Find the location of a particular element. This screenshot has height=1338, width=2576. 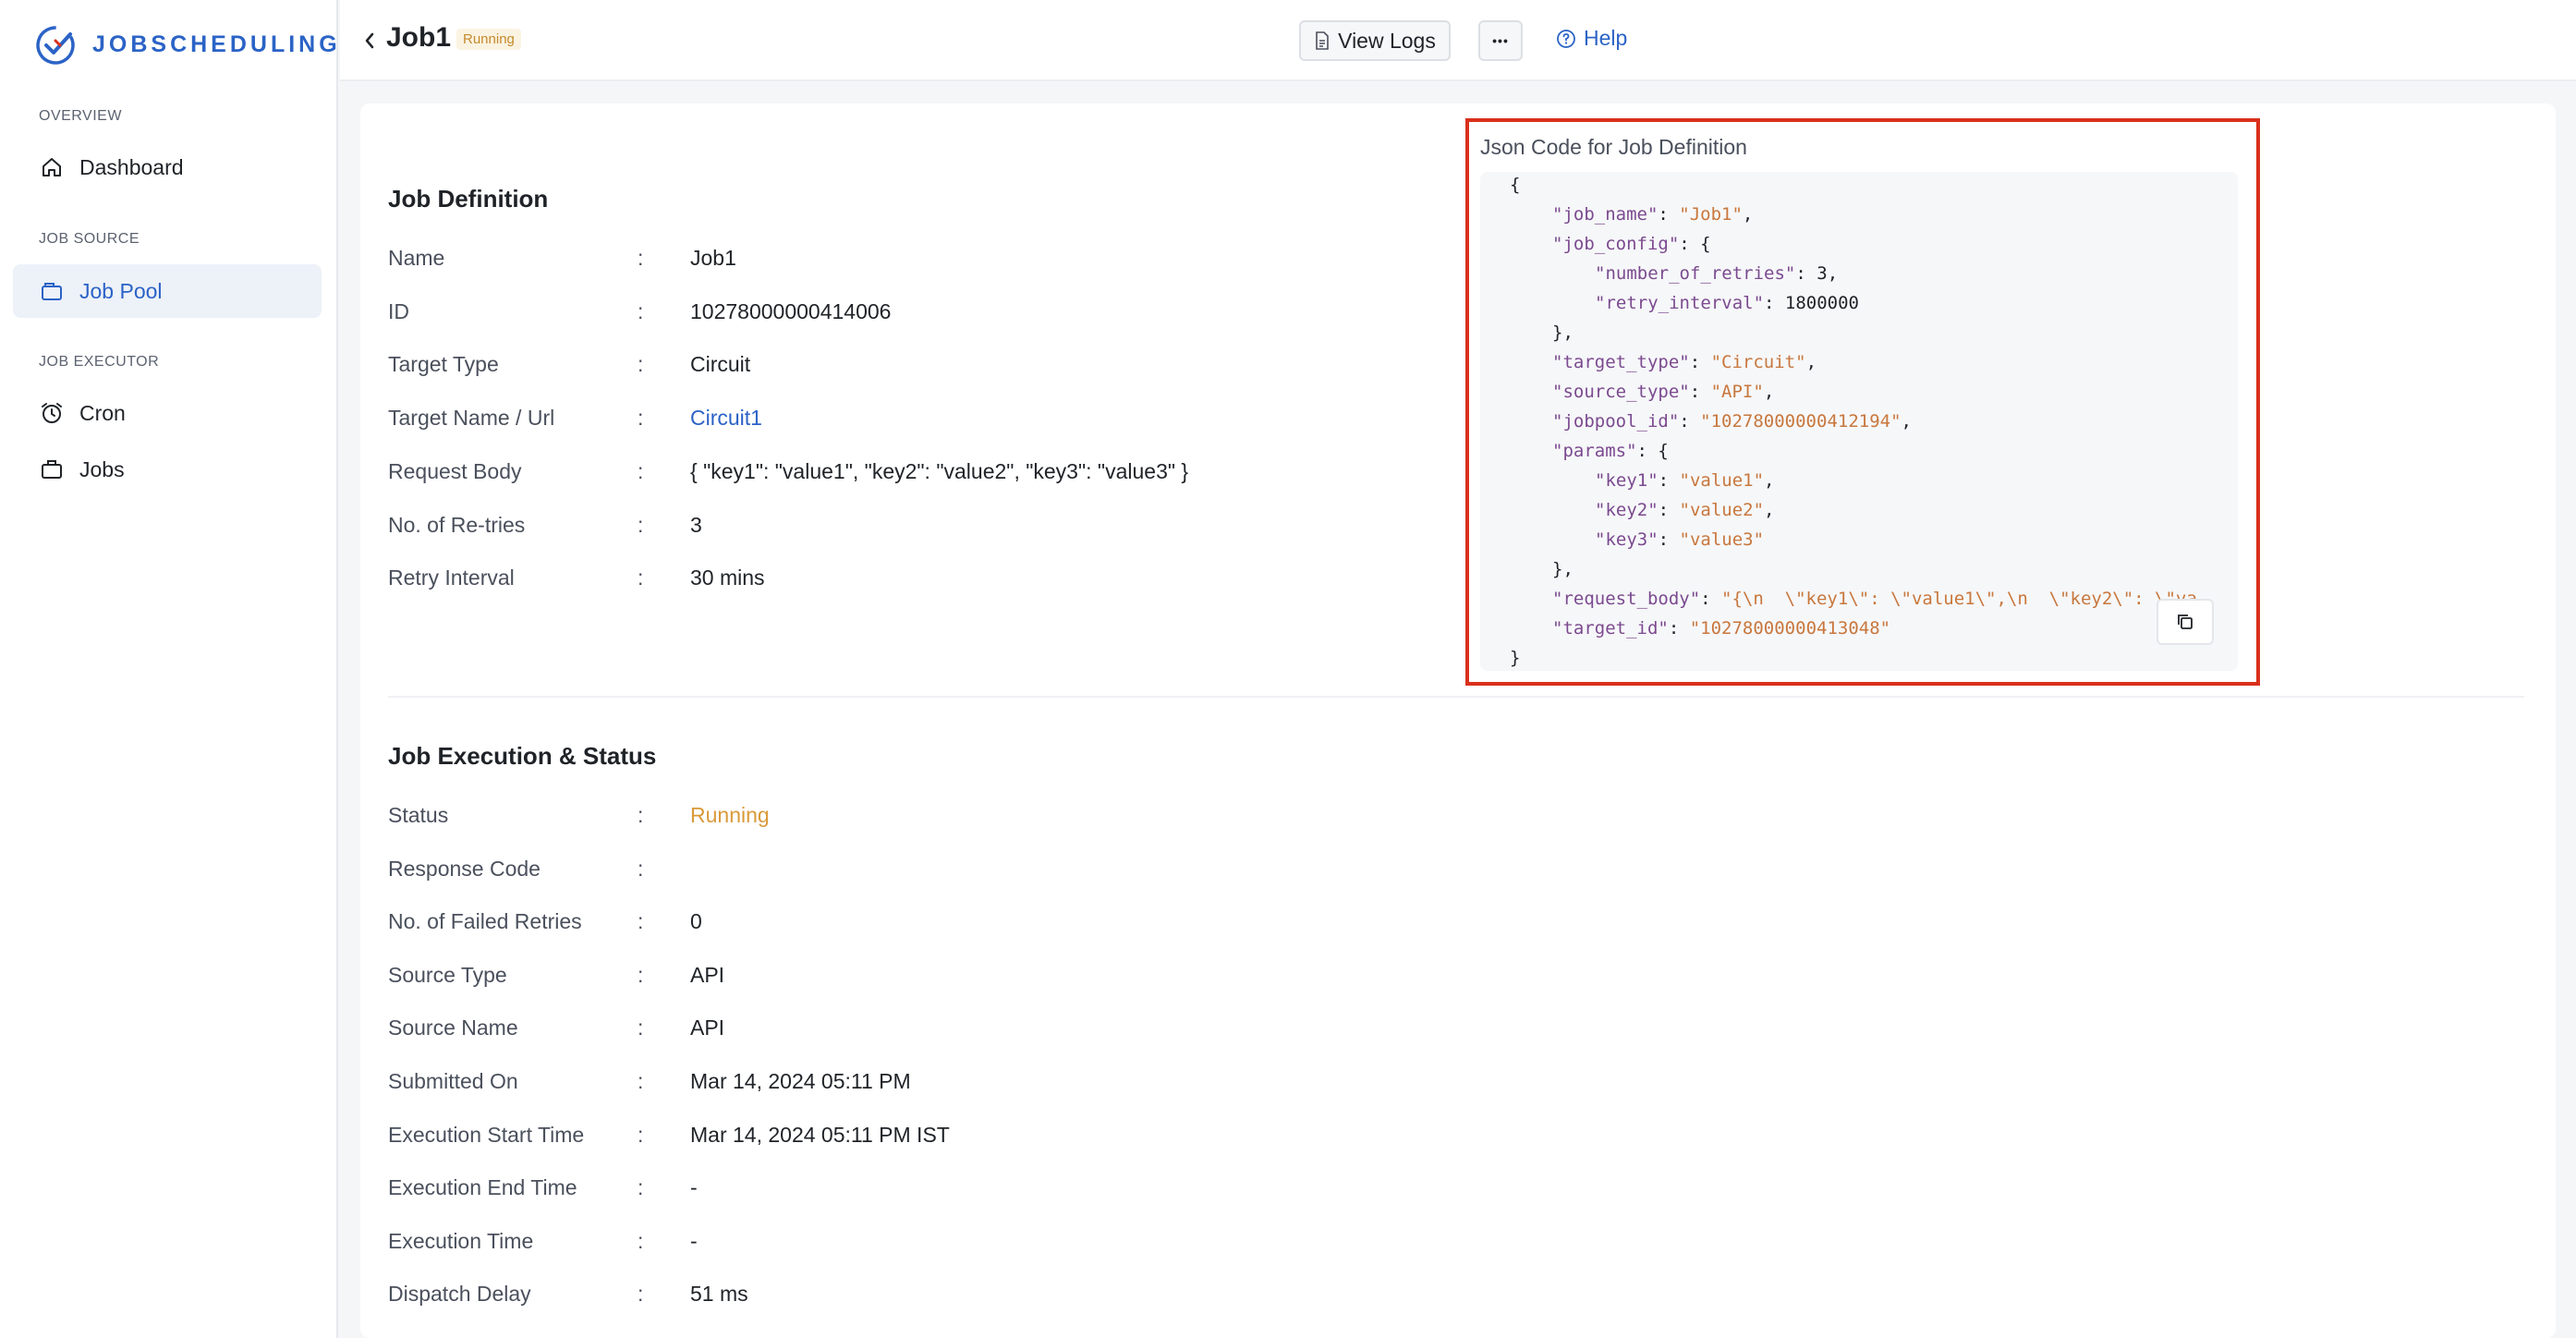

field-label: No. of Re-tries is located at coordinates (457, 524).